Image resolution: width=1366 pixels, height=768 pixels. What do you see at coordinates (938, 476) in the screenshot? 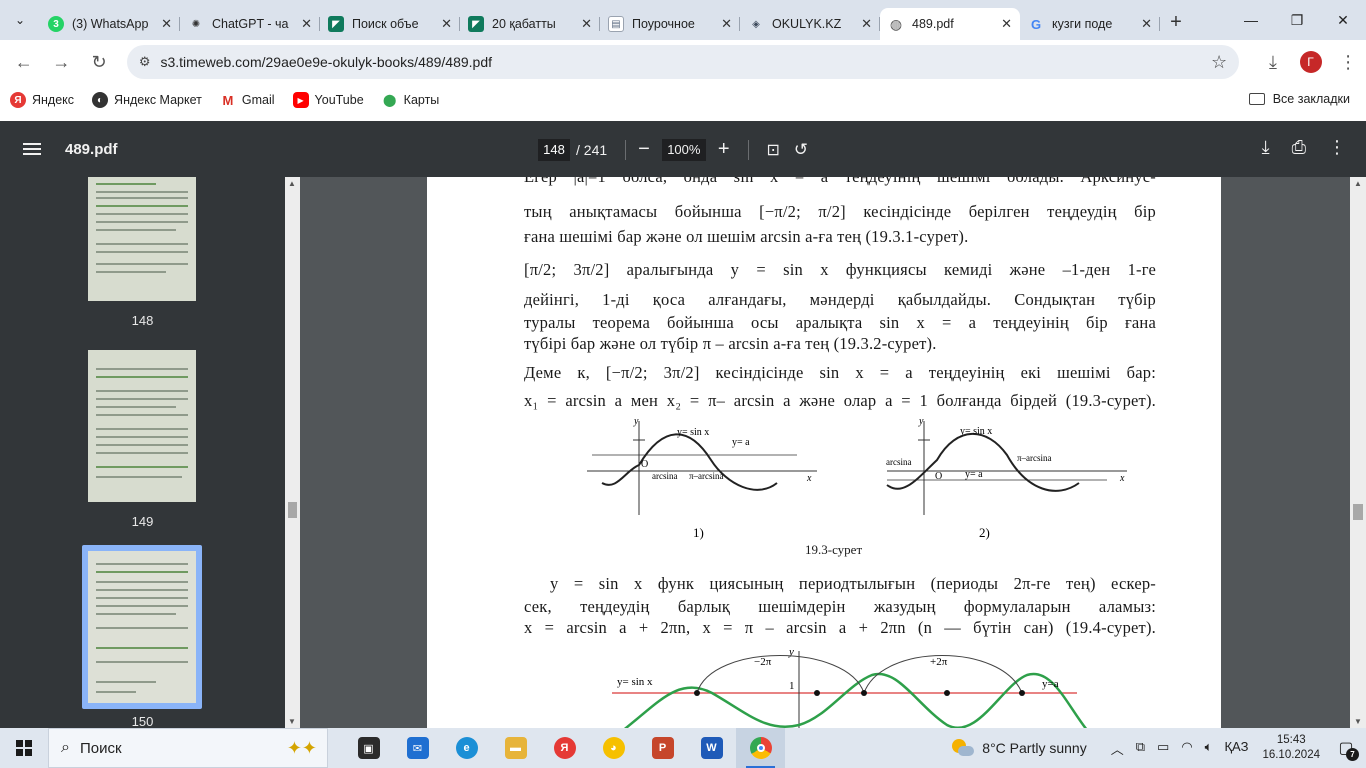
I see `svg-text: O` at bounding box center [938, 476].